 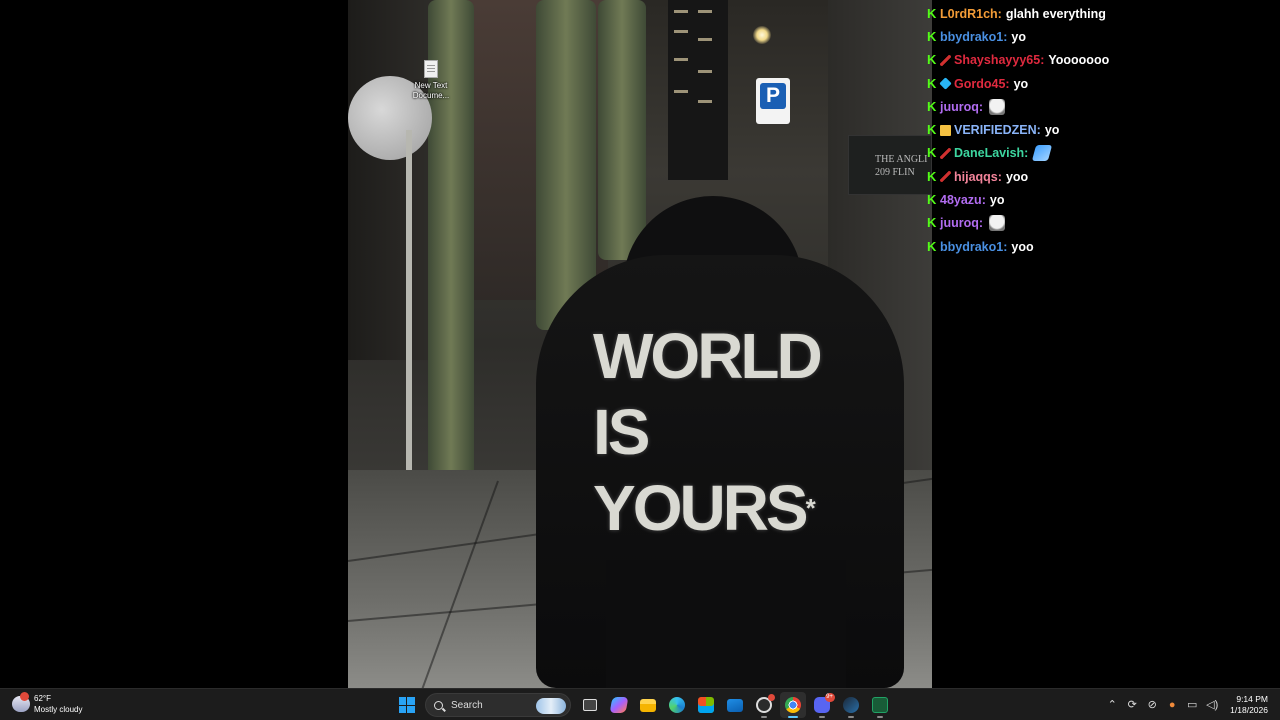 I want to click on chat-username: hijaqqs, so click(x=976, y=177).